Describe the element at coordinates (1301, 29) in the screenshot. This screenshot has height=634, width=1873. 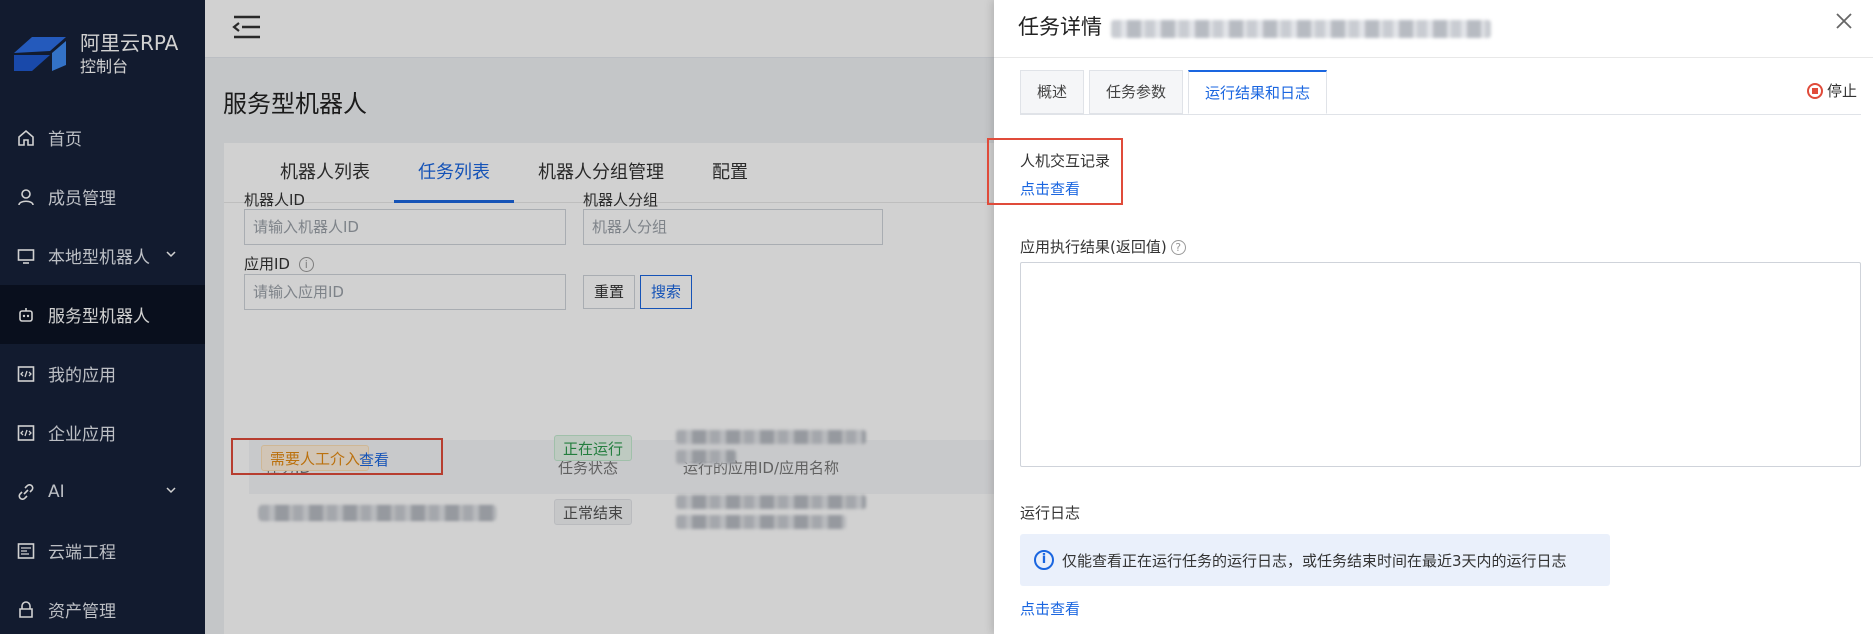
I see `task-id-redacted` at that location.